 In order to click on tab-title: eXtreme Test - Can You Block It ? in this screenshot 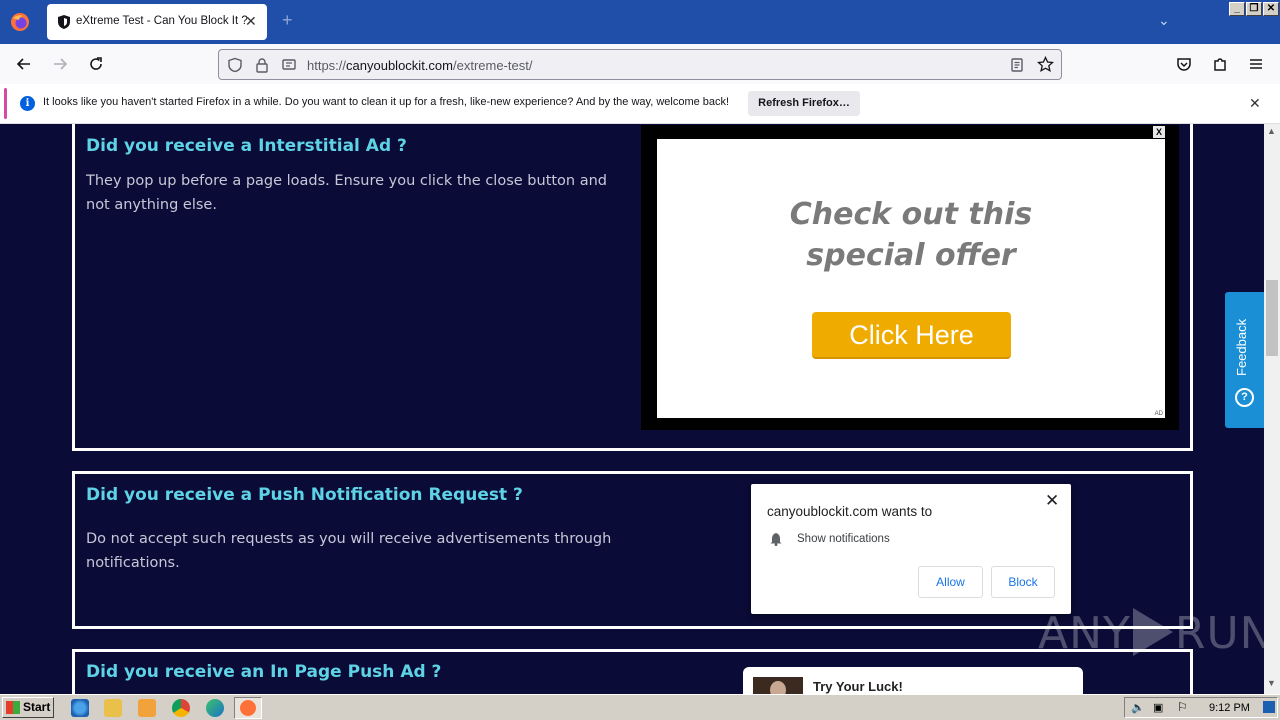, I will do `click(162, 21)`.